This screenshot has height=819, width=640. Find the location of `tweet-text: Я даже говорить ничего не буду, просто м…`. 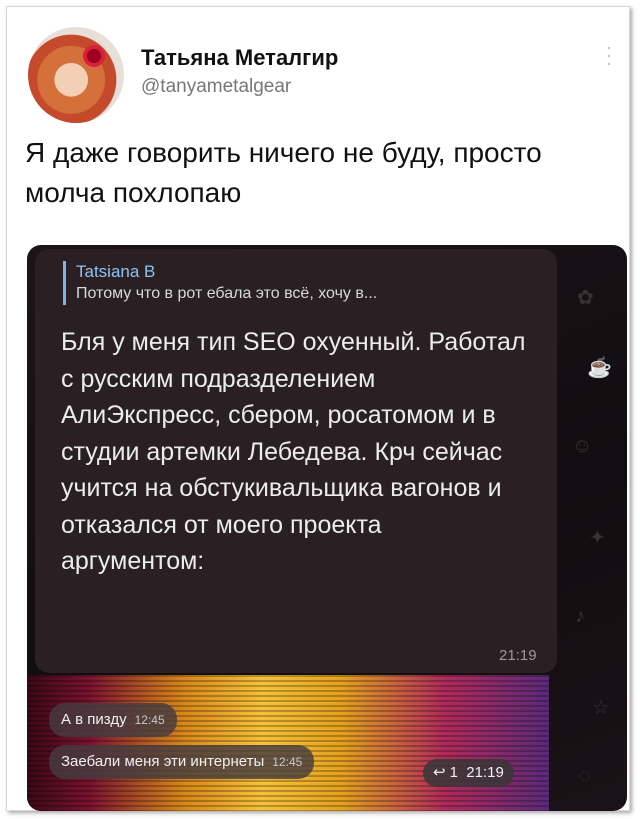

tweet-text: Я даже говорить ничего не буду, просто м… is located at coordinates (283, 172).